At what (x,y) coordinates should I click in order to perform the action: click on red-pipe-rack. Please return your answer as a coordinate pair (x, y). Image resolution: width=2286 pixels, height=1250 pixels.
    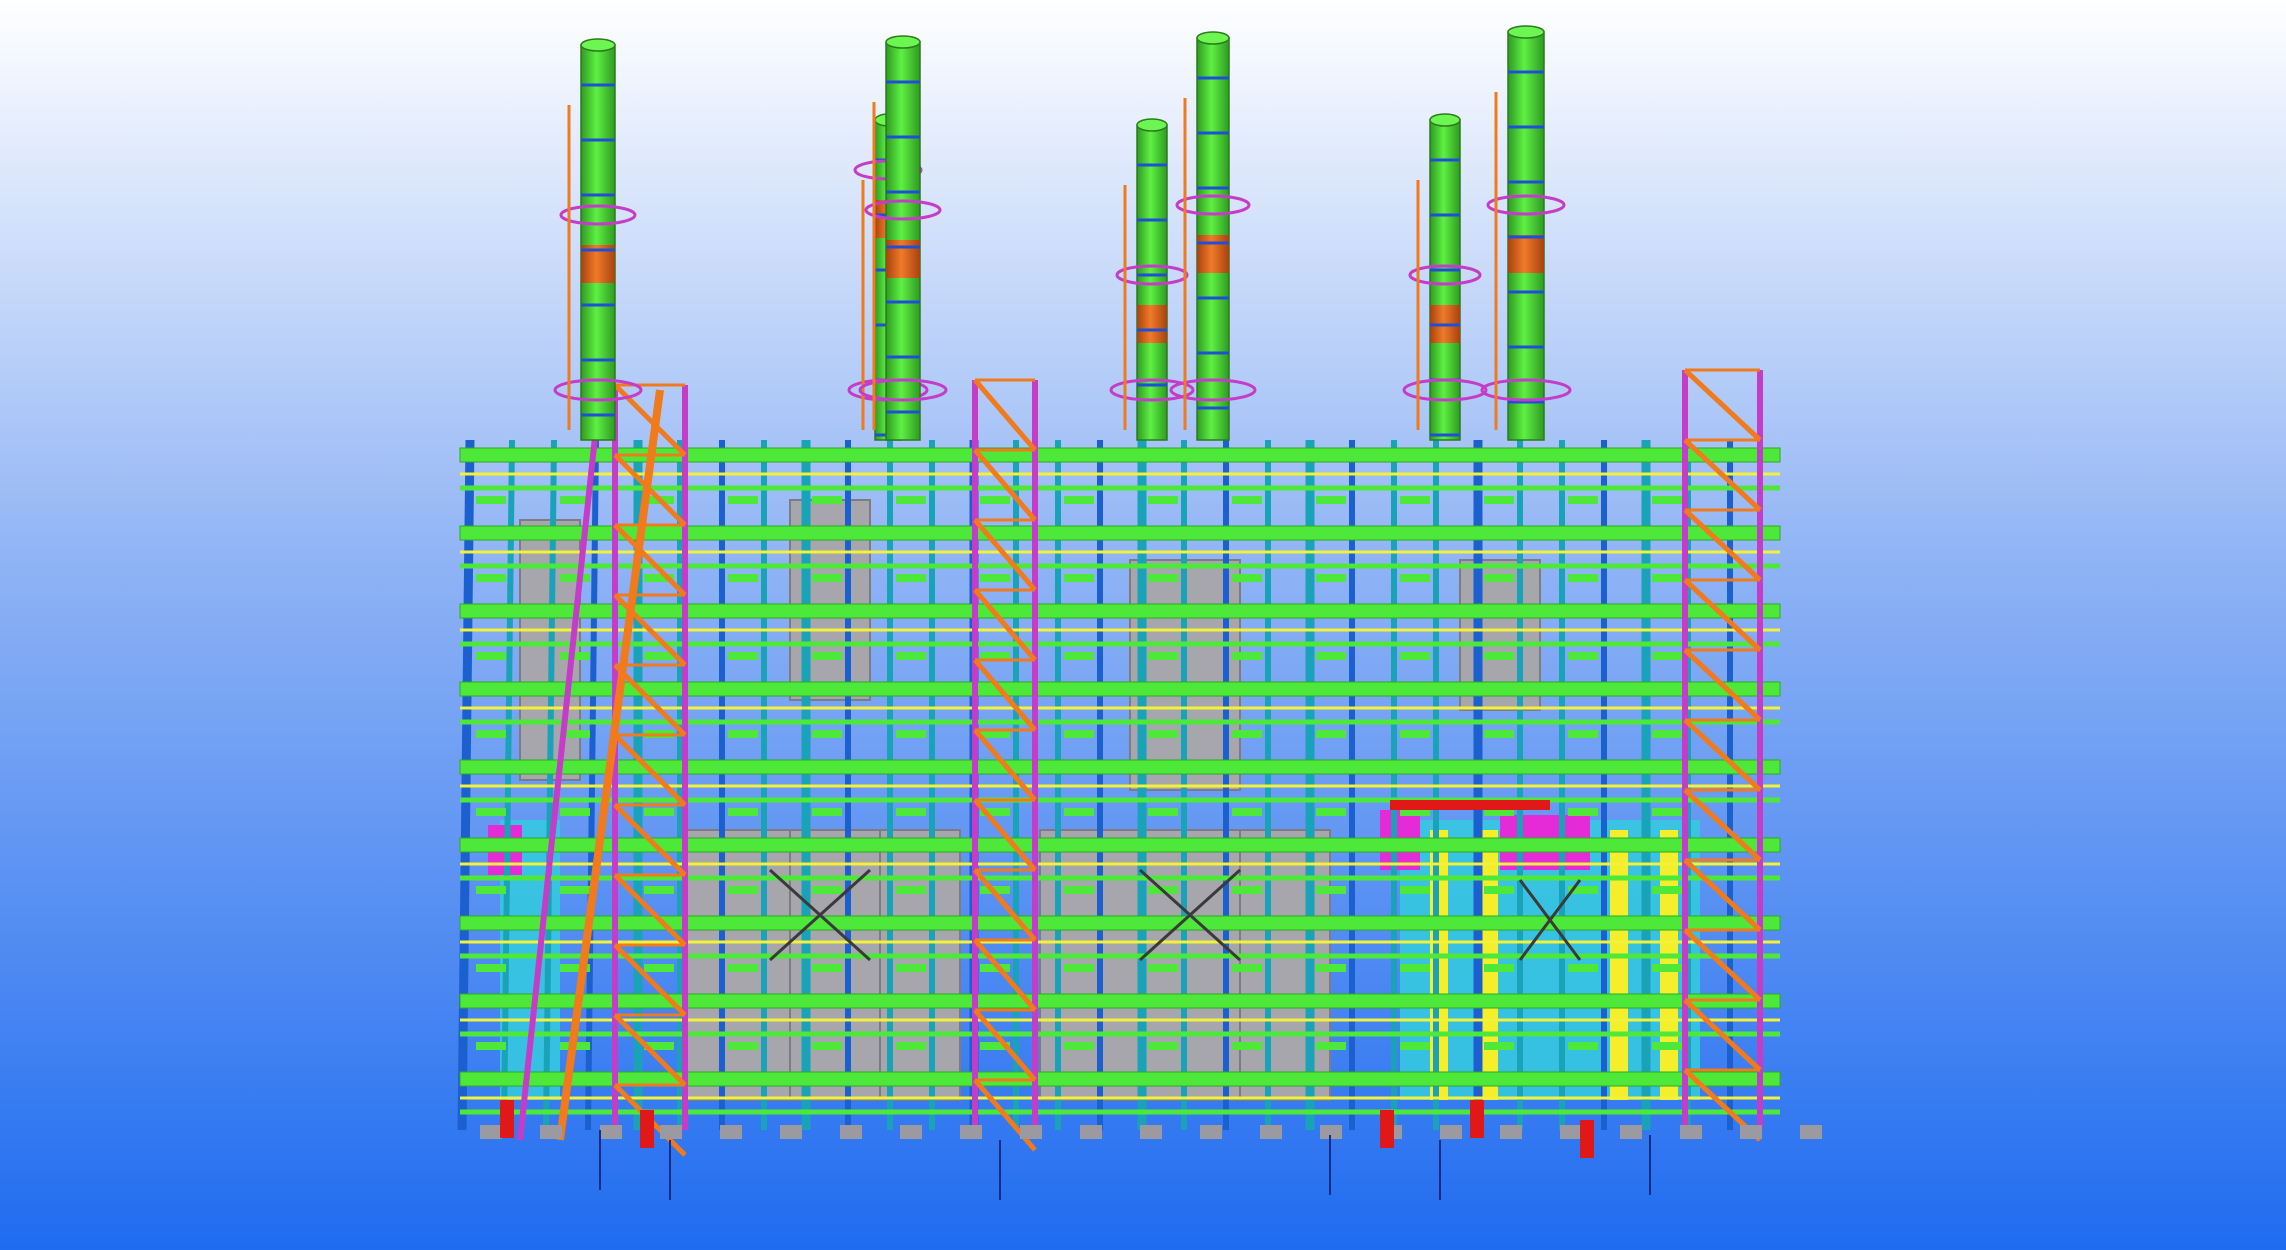
    Looking at the image, I should click on (1470, 805).